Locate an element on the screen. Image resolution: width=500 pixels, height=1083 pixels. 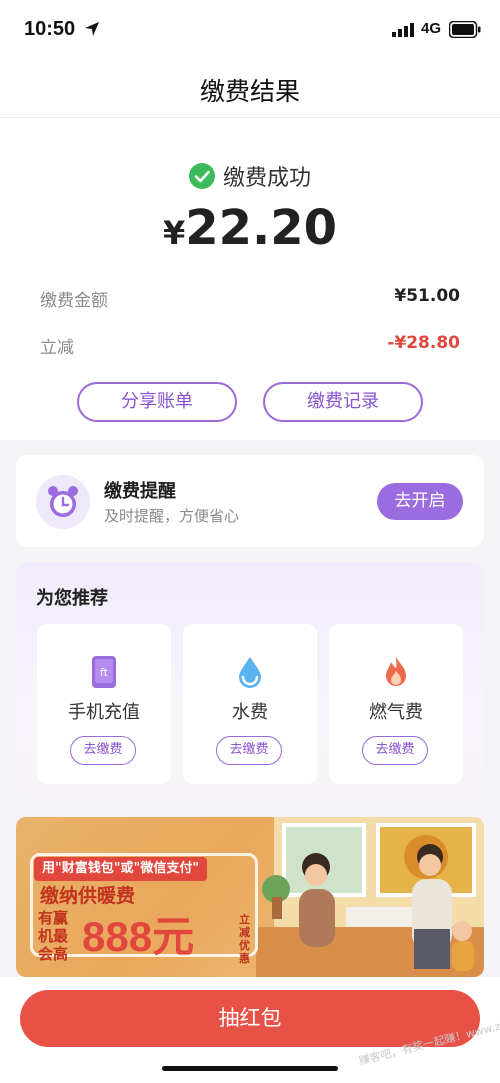
battery-icon is located at coordinates (465, 29).